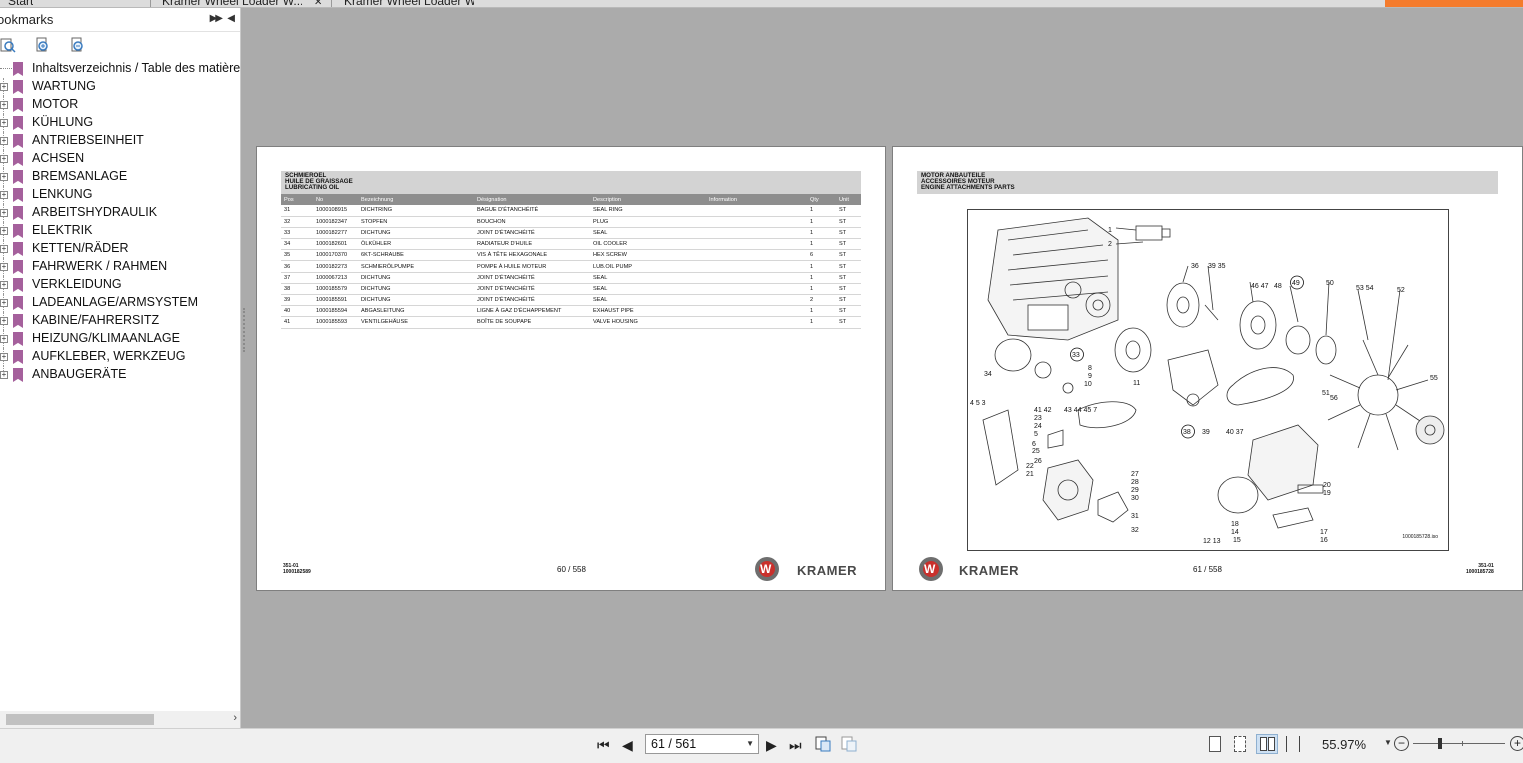 The width and height of the screenshot is (1523, 763). I want to click on table-cell: ABGASLEITUNG, so click(416, 311).